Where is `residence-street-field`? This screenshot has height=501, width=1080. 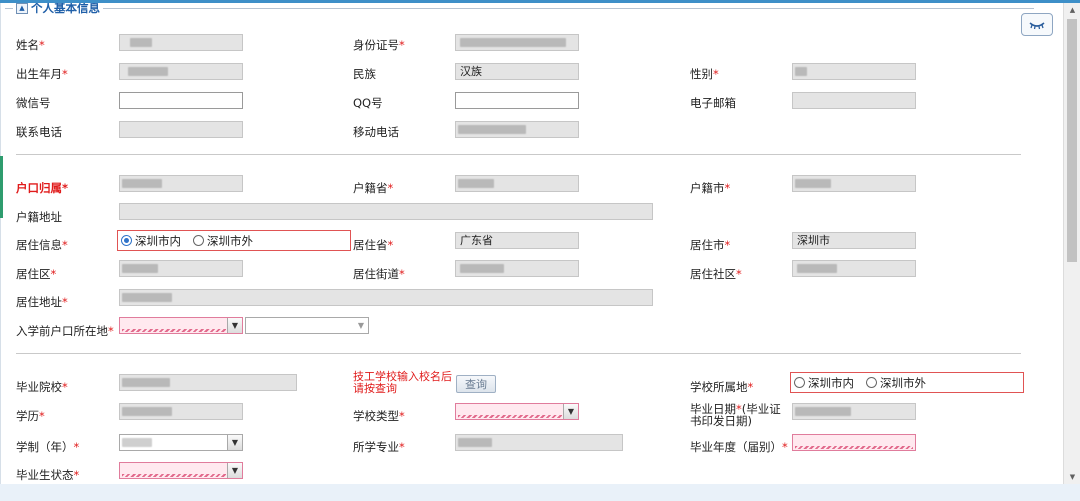
residence-street-field is located at coordinates (517, 268).